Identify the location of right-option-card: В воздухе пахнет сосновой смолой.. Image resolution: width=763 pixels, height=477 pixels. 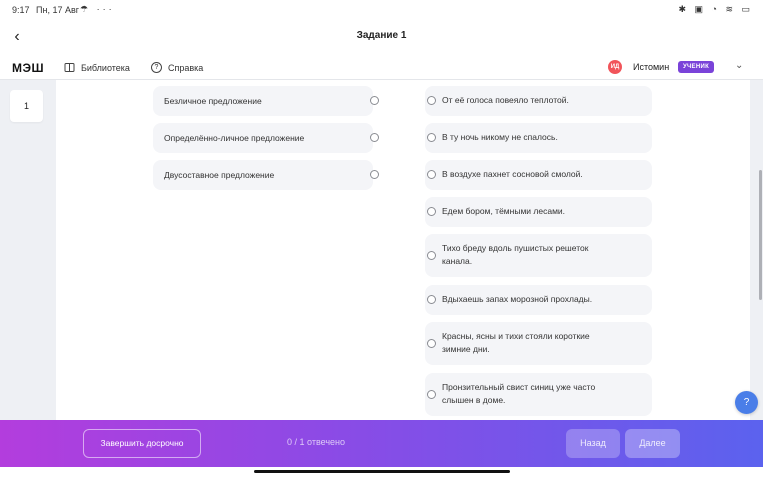
(538, 175).